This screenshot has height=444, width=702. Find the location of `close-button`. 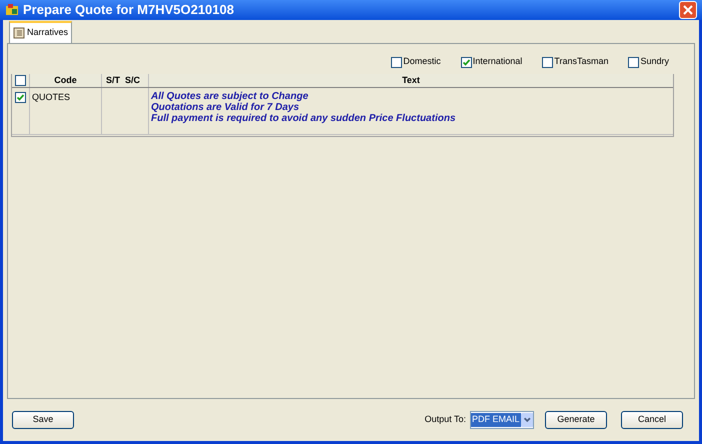

close-button is located at coordinates (688, 10).